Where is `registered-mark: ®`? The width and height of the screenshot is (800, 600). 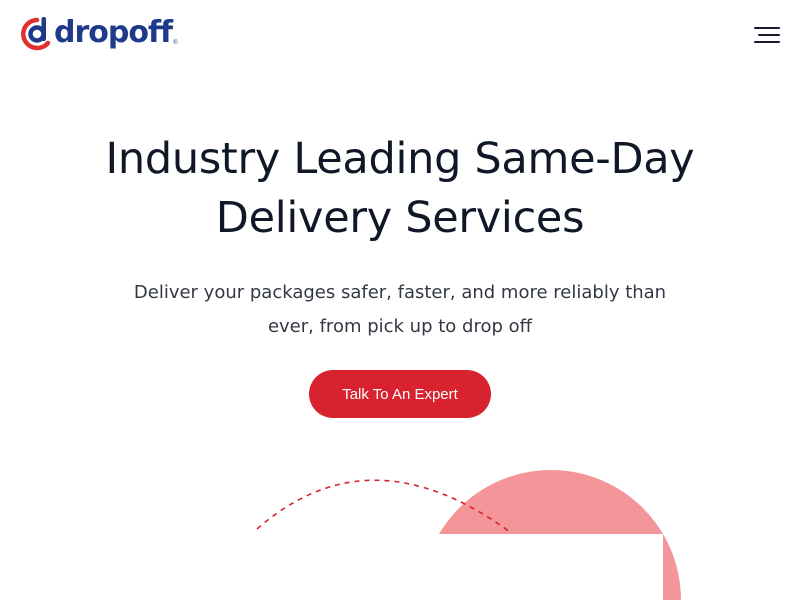 registered-mark: ® is located at coordinates (175, 43).